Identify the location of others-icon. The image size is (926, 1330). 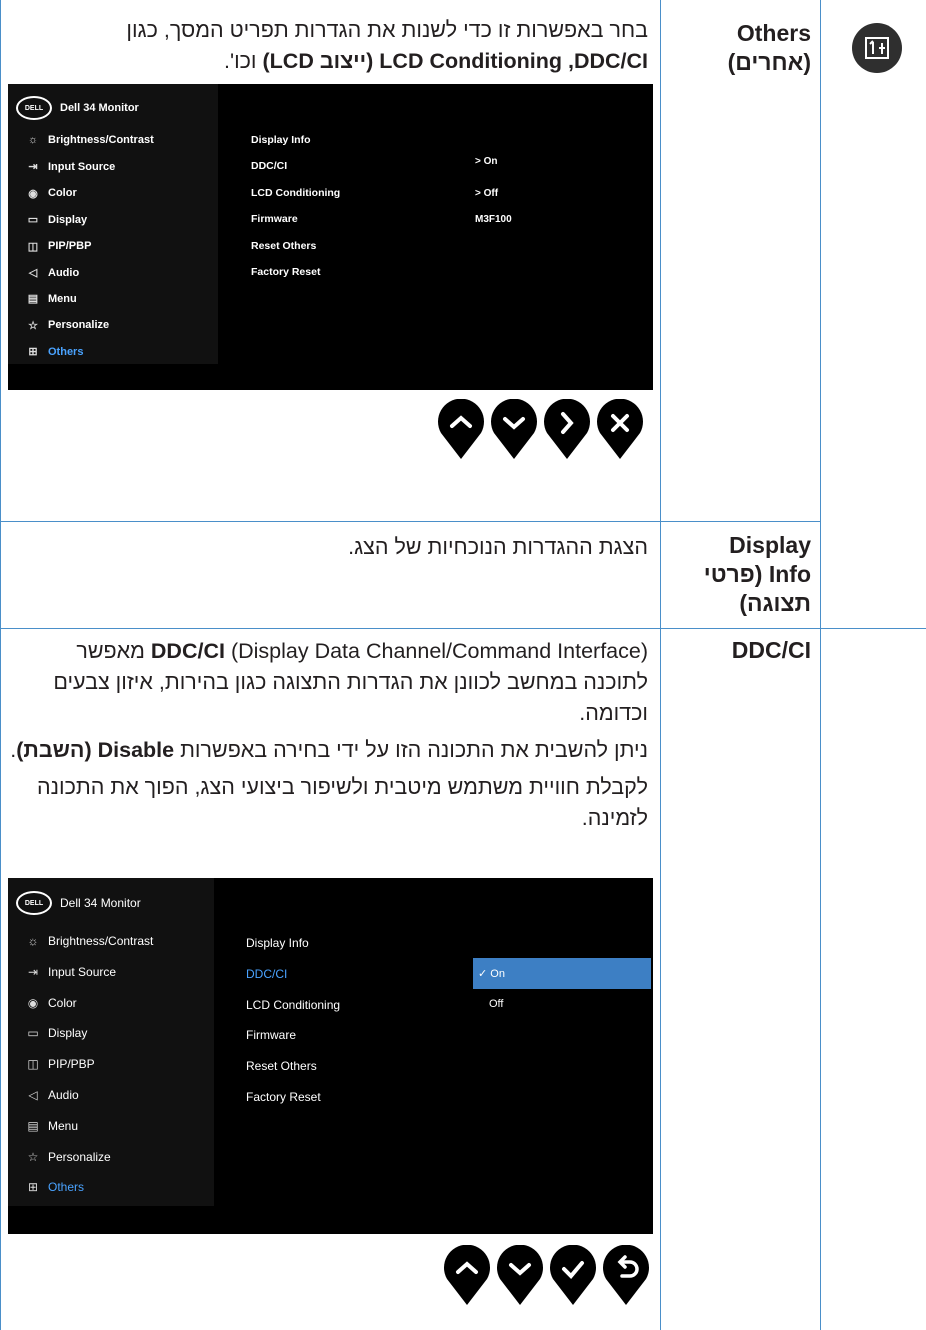
(877, 48).